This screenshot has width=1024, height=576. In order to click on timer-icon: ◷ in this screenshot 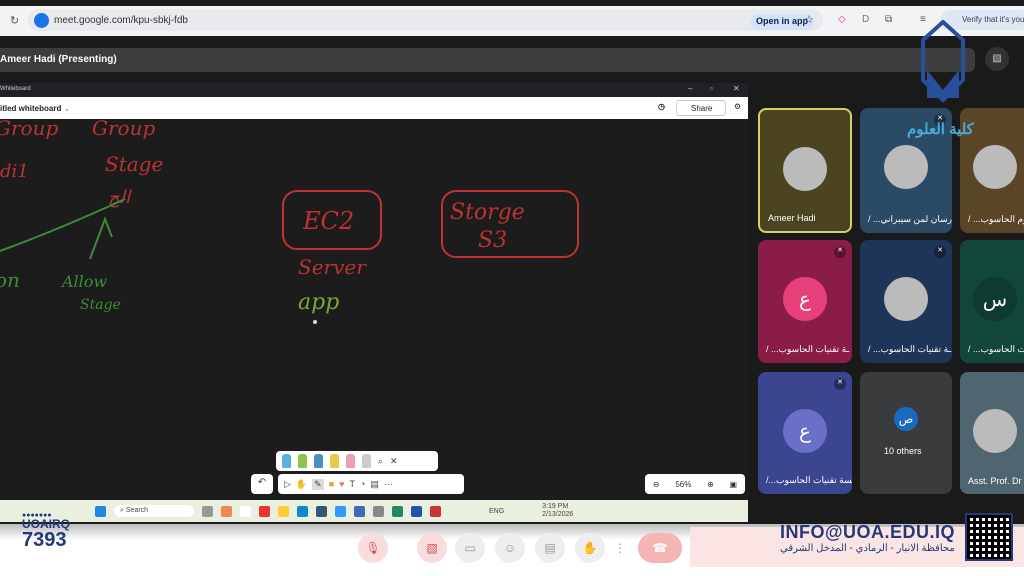, I will do `click(661, 106)`.